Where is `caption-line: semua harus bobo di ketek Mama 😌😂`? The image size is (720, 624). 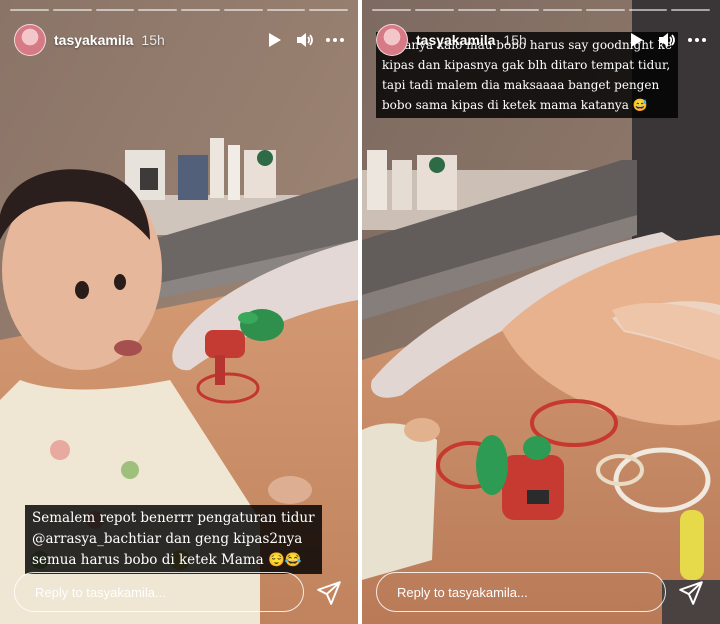 caption-line: semua harus bobo di ketek Mama 😌😂 is located at coordinates (167, 560).